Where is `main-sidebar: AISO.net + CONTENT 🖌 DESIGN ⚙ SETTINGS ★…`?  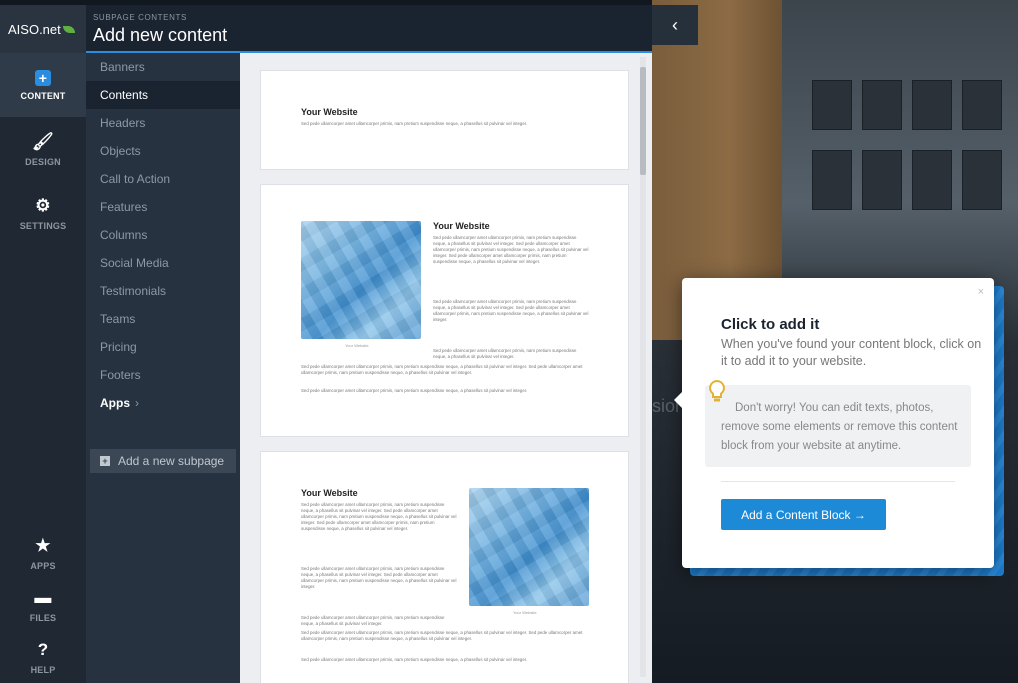 main-sidebar: AISO.net + CONTENT 🖌 DESIGN ⚙ SETTINGS ★… is located at coordinates (43, 344).